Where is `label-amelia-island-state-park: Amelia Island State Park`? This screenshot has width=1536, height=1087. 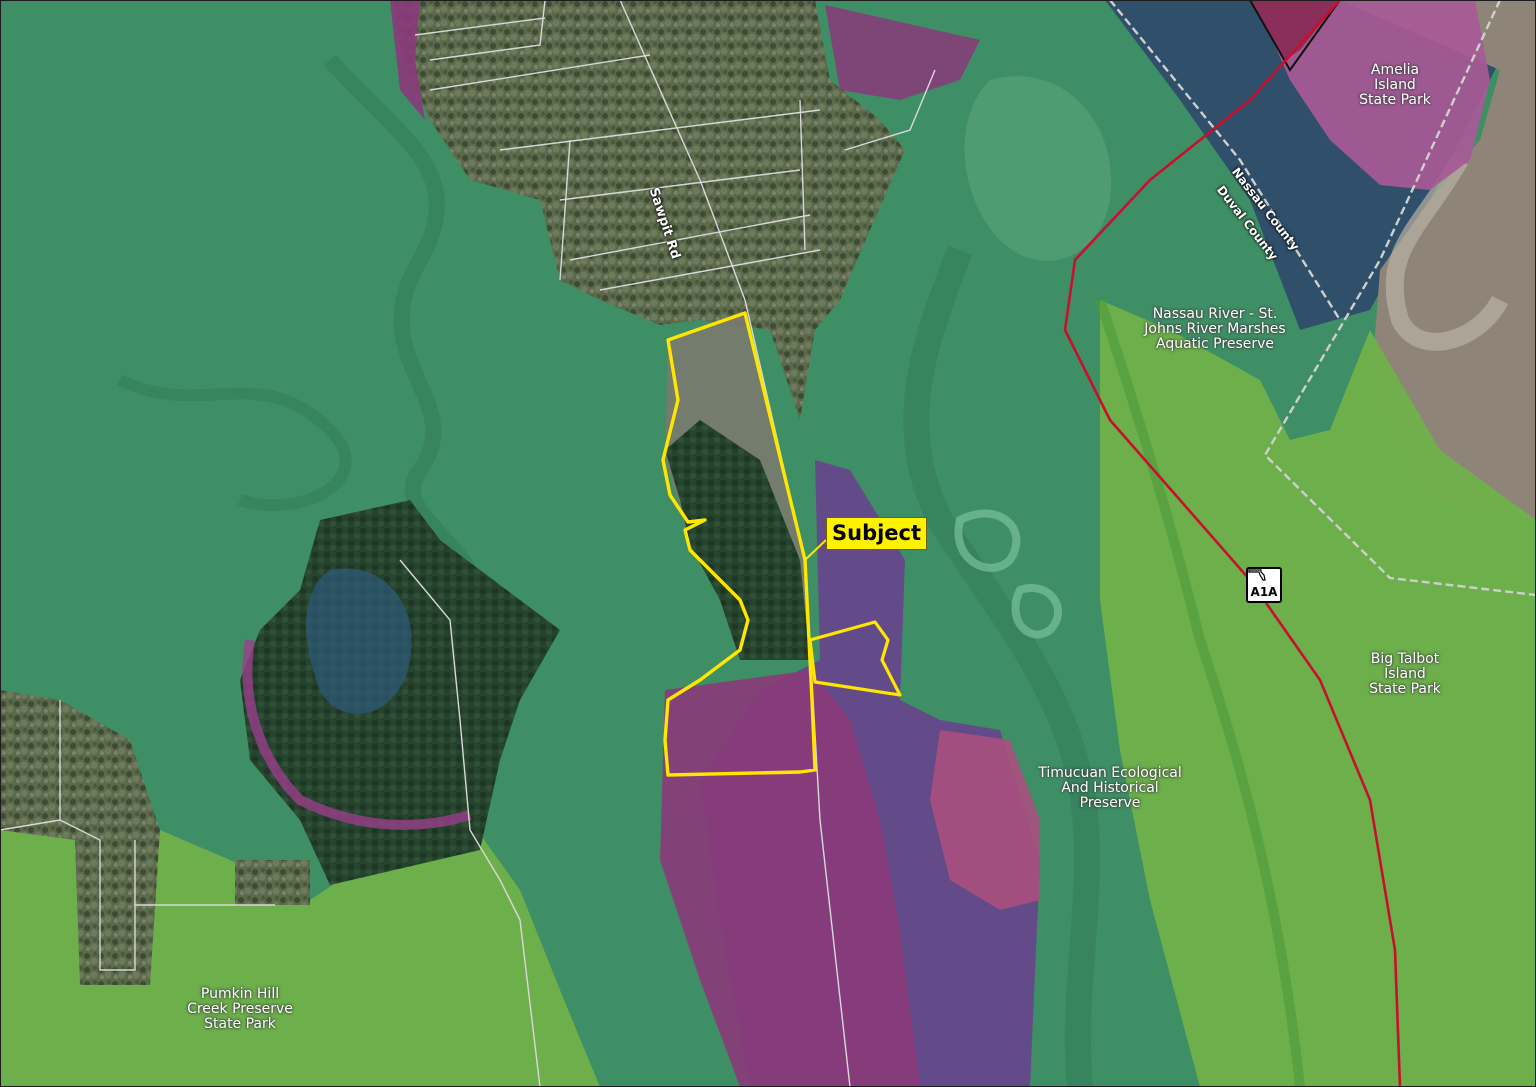 label-amelia-island-state-park: Amelia Island State Park is located at coordinates (1395, 85).